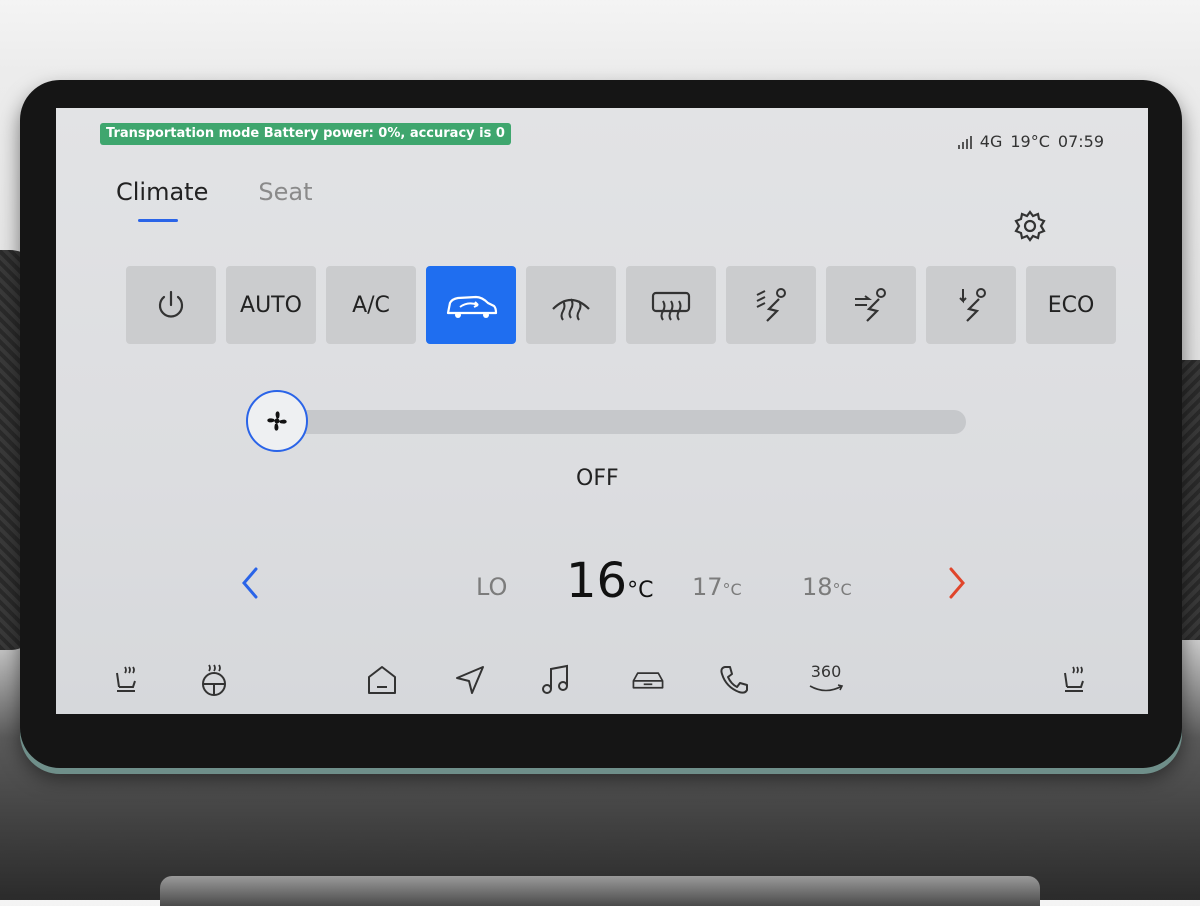 The height and width of the screenshot is (906, 1200). Describe the element at coordinates (162, 200) in the screenshot. I see `tab-climate: Climate` at that location.